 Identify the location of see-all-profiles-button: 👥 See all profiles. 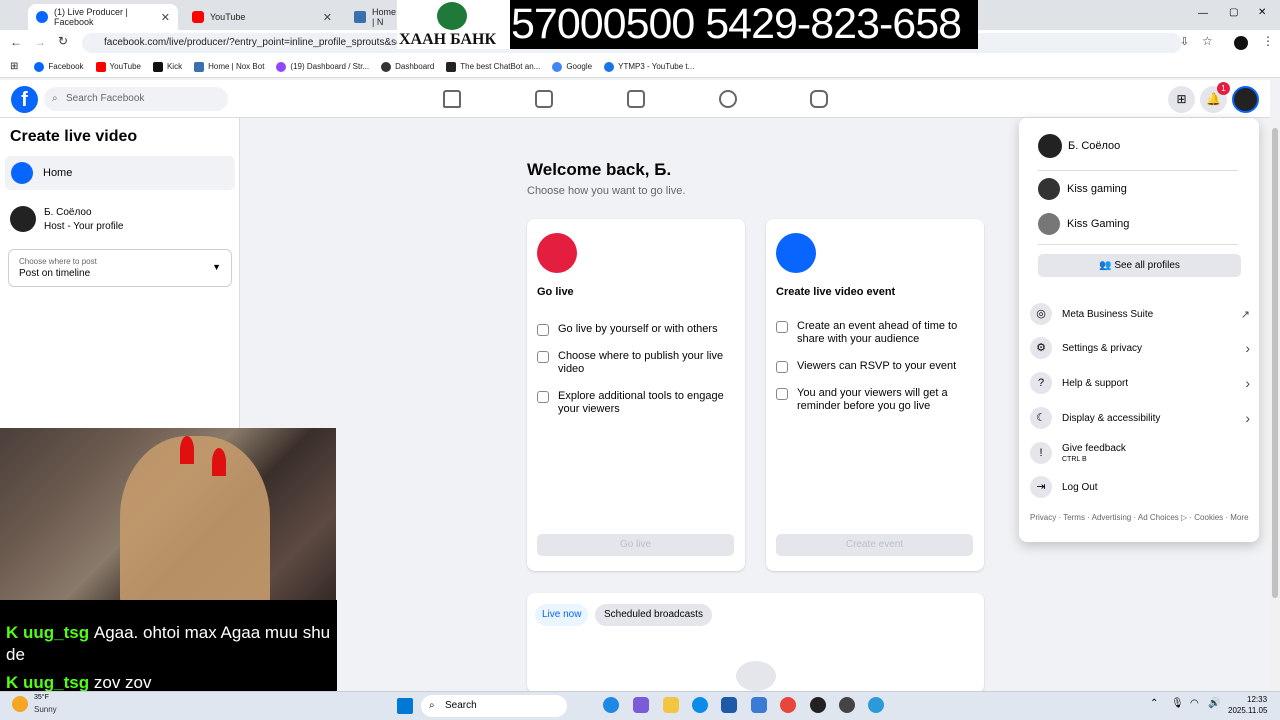
(1139, 265).